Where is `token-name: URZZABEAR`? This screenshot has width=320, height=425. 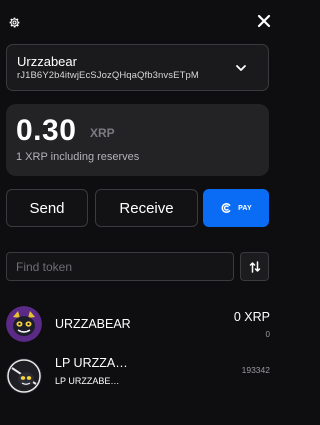 token-name: URZZABEAR is located at coordinates (93, 324).